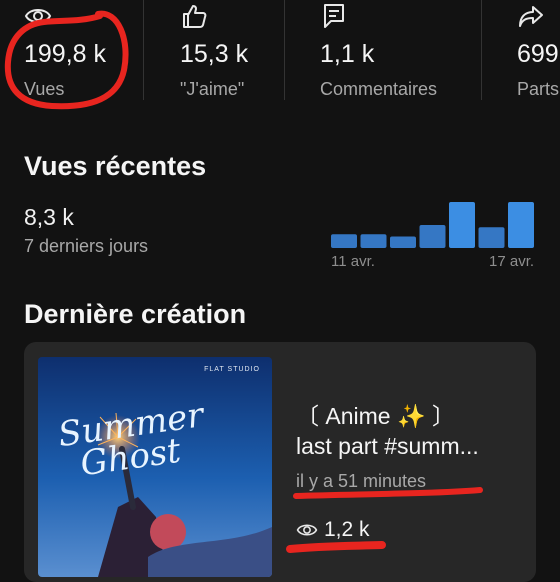  What do you see at coordinates (232, 369) in the screenshot?
I see `thumbnail-studio: FLAT STUDIO` at bounding box center [232, 369].